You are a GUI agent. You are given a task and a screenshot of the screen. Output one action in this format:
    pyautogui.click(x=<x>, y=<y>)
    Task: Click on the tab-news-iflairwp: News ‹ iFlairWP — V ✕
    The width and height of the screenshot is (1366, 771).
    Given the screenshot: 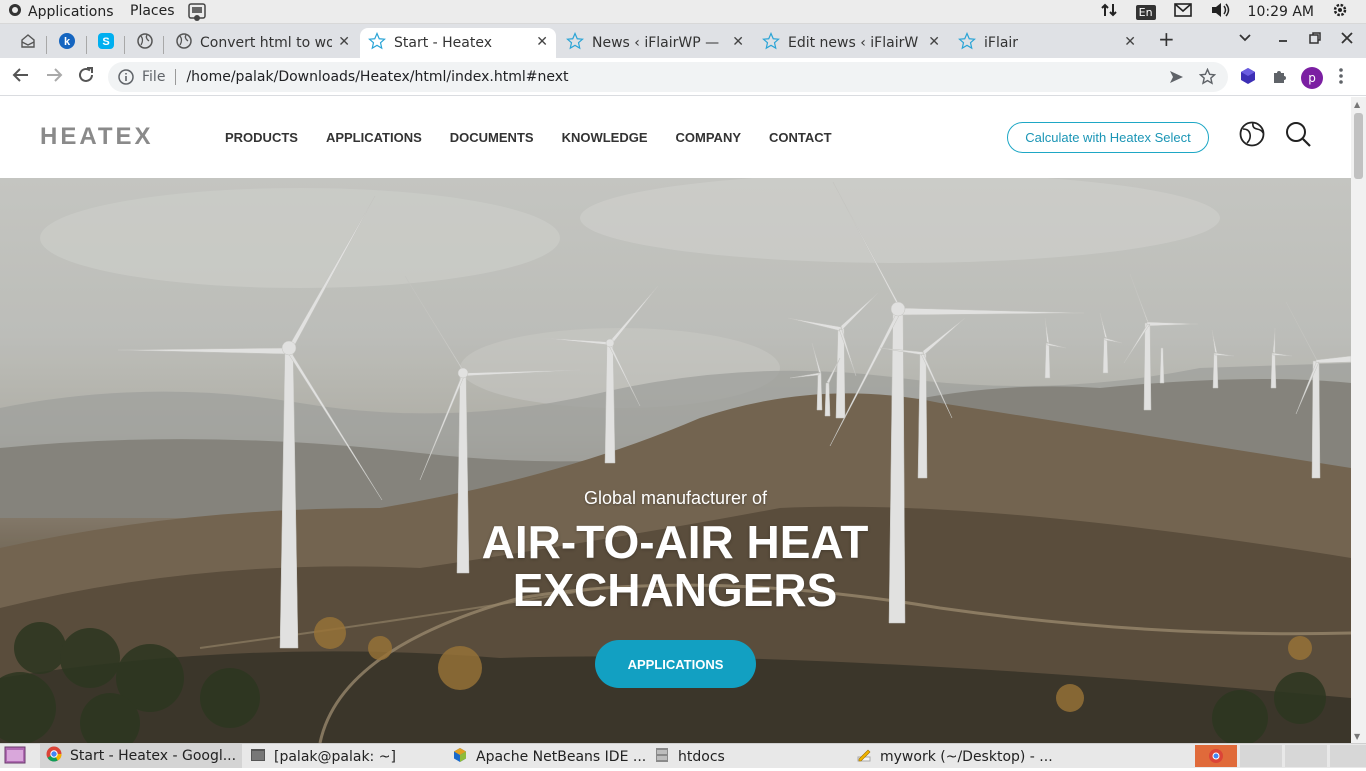 What is the action you would take?
    pyautogui.click(x=655, y=43)
    